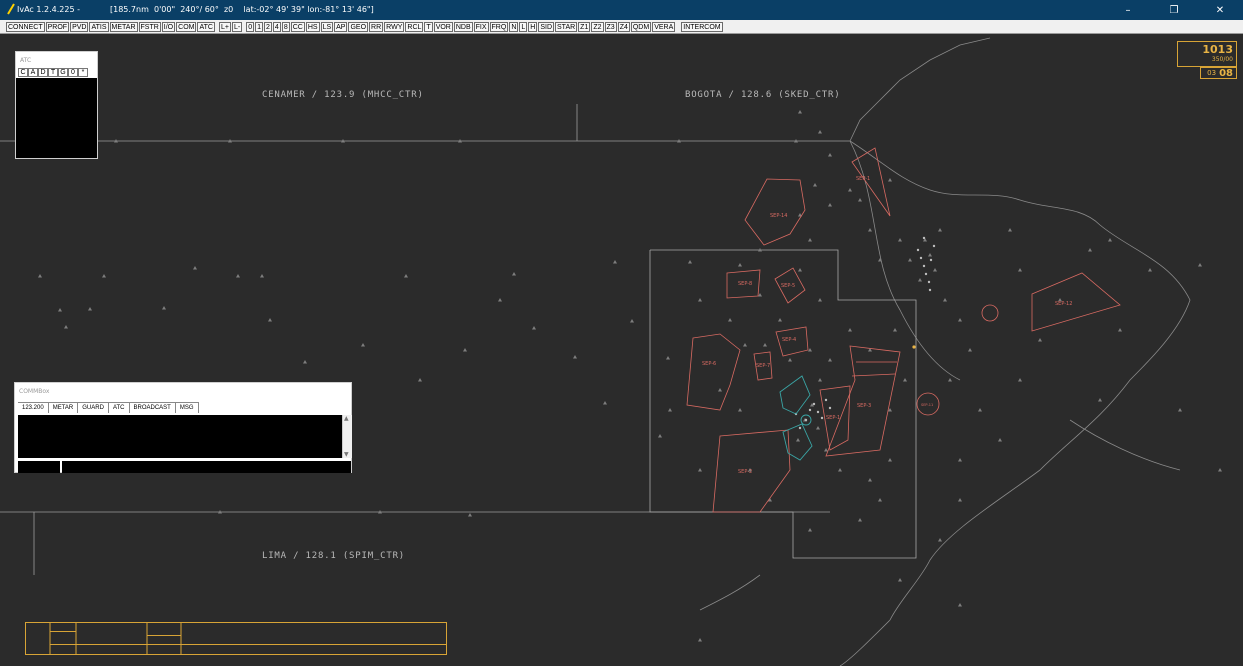 The height and width of the screenshot is (666, 1243). What do you see at coordinates (39, 467) in the screenshot?
I see `command-prefix-field` at bounding box center [39, 467].